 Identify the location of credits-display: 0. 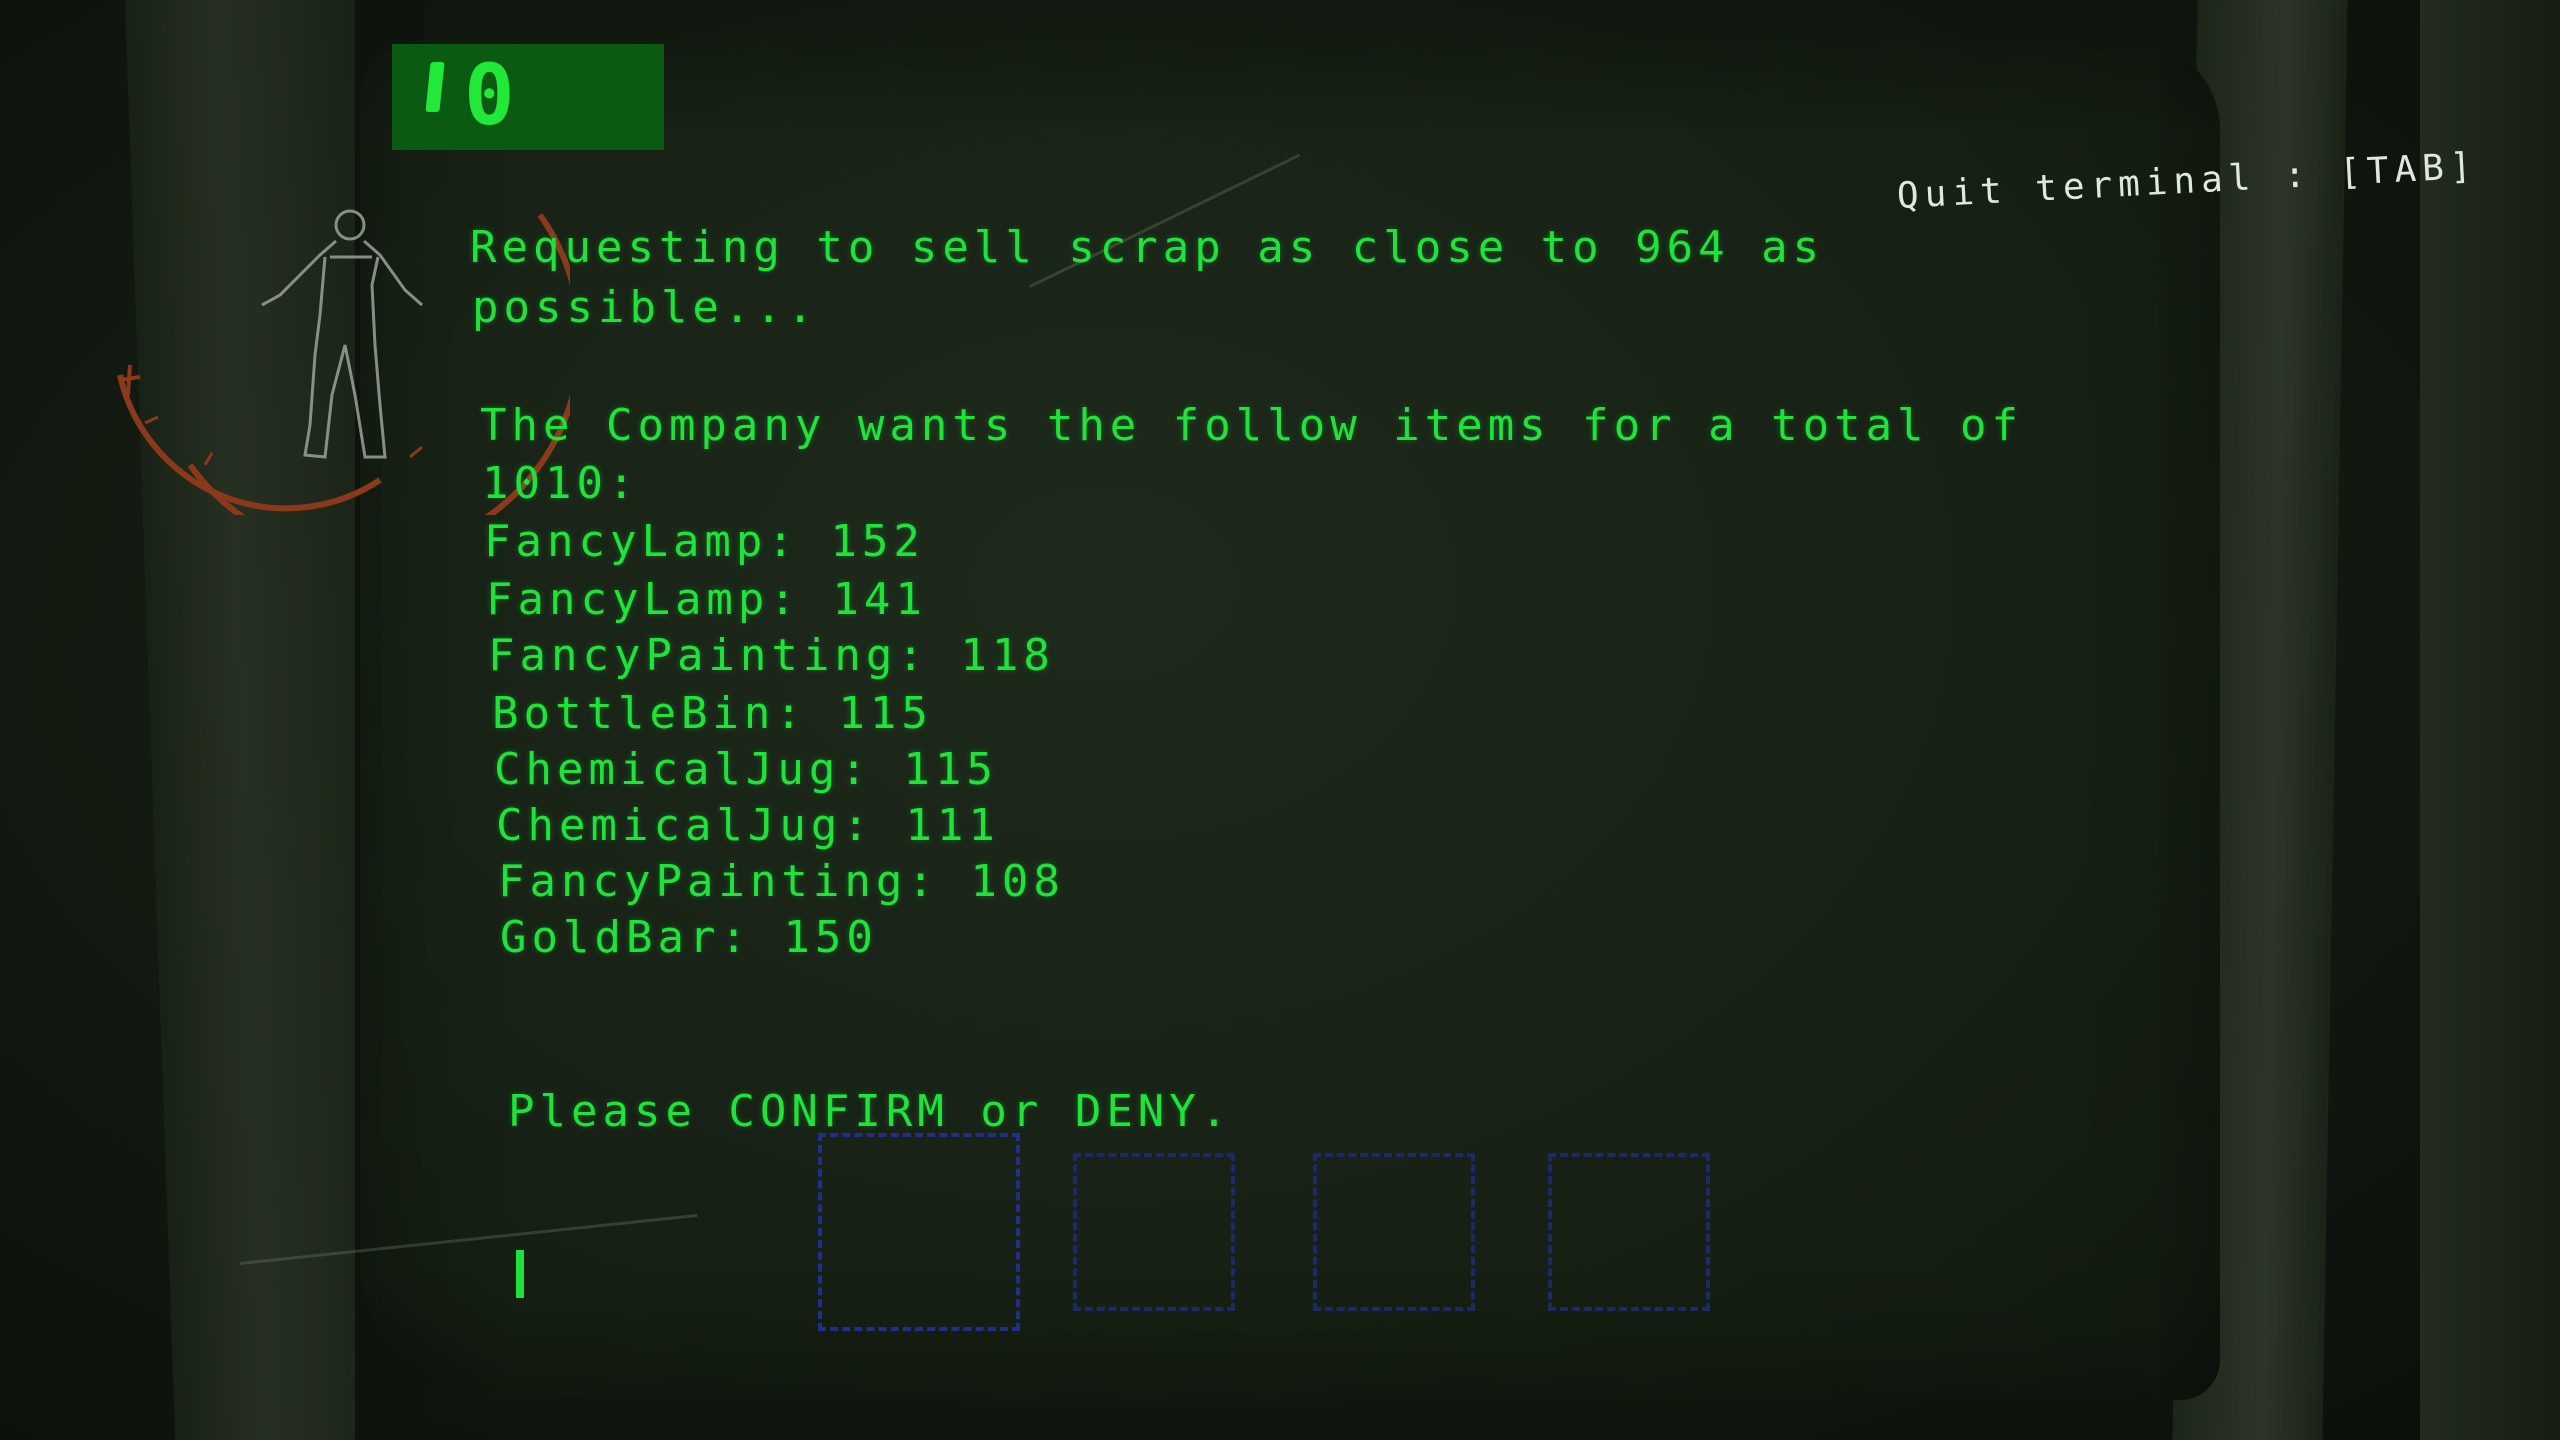
(528, 97).